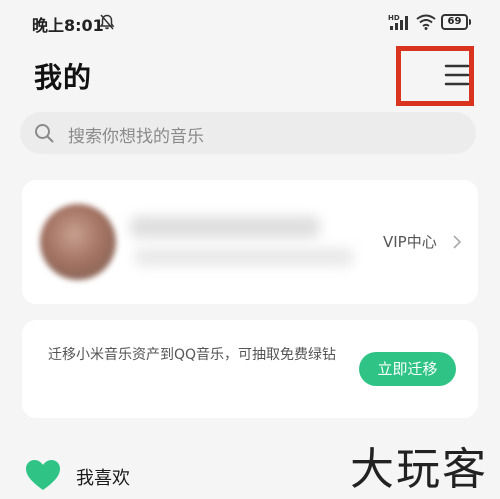  Describe the element at coordinates (136, 137) in the screenshot. I see `search-placeholder: 搜索你想找的音乐` at that location.